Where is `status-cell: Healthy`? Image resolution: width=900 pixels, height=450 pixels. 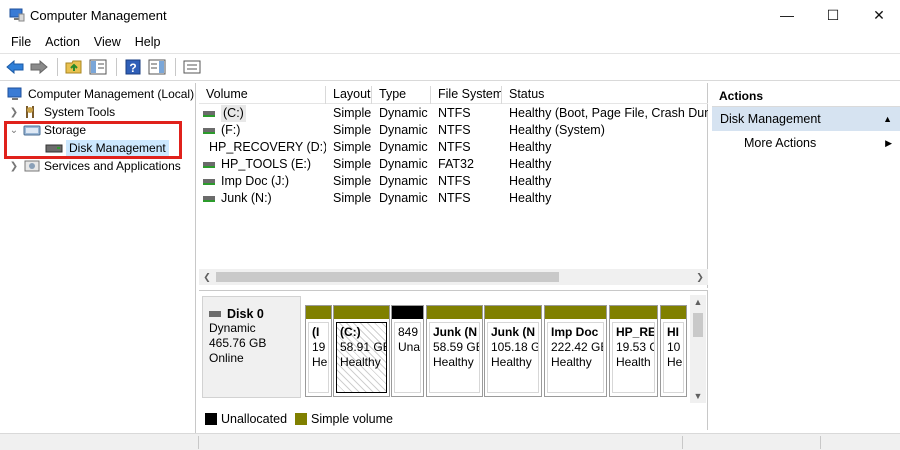 status-cell: Healthy is located at coordinates (530, 181).